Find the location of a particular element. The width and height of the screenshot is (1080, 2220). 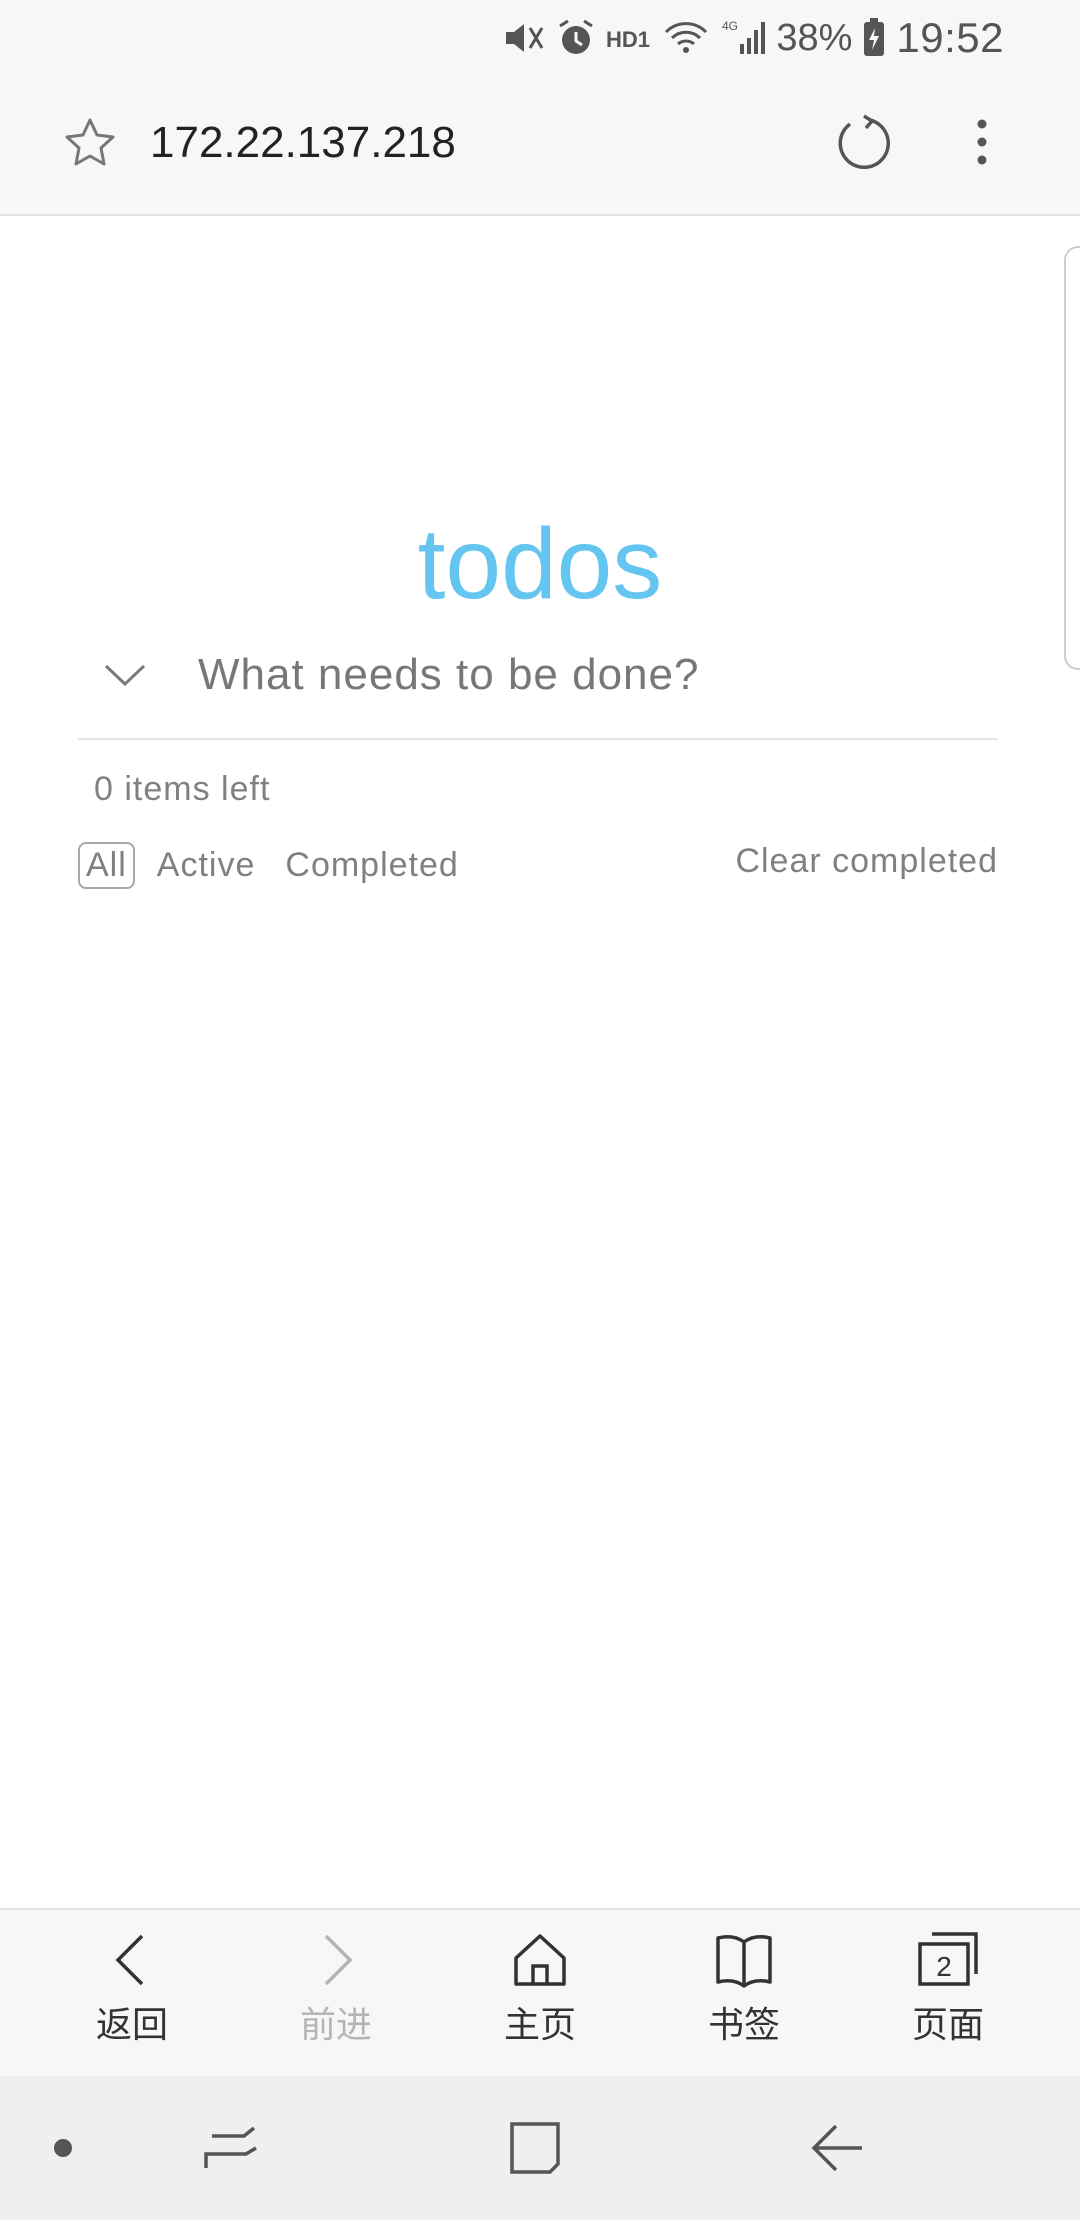

url-text: 172.22.137.218 is located at coordinates (303, 143).